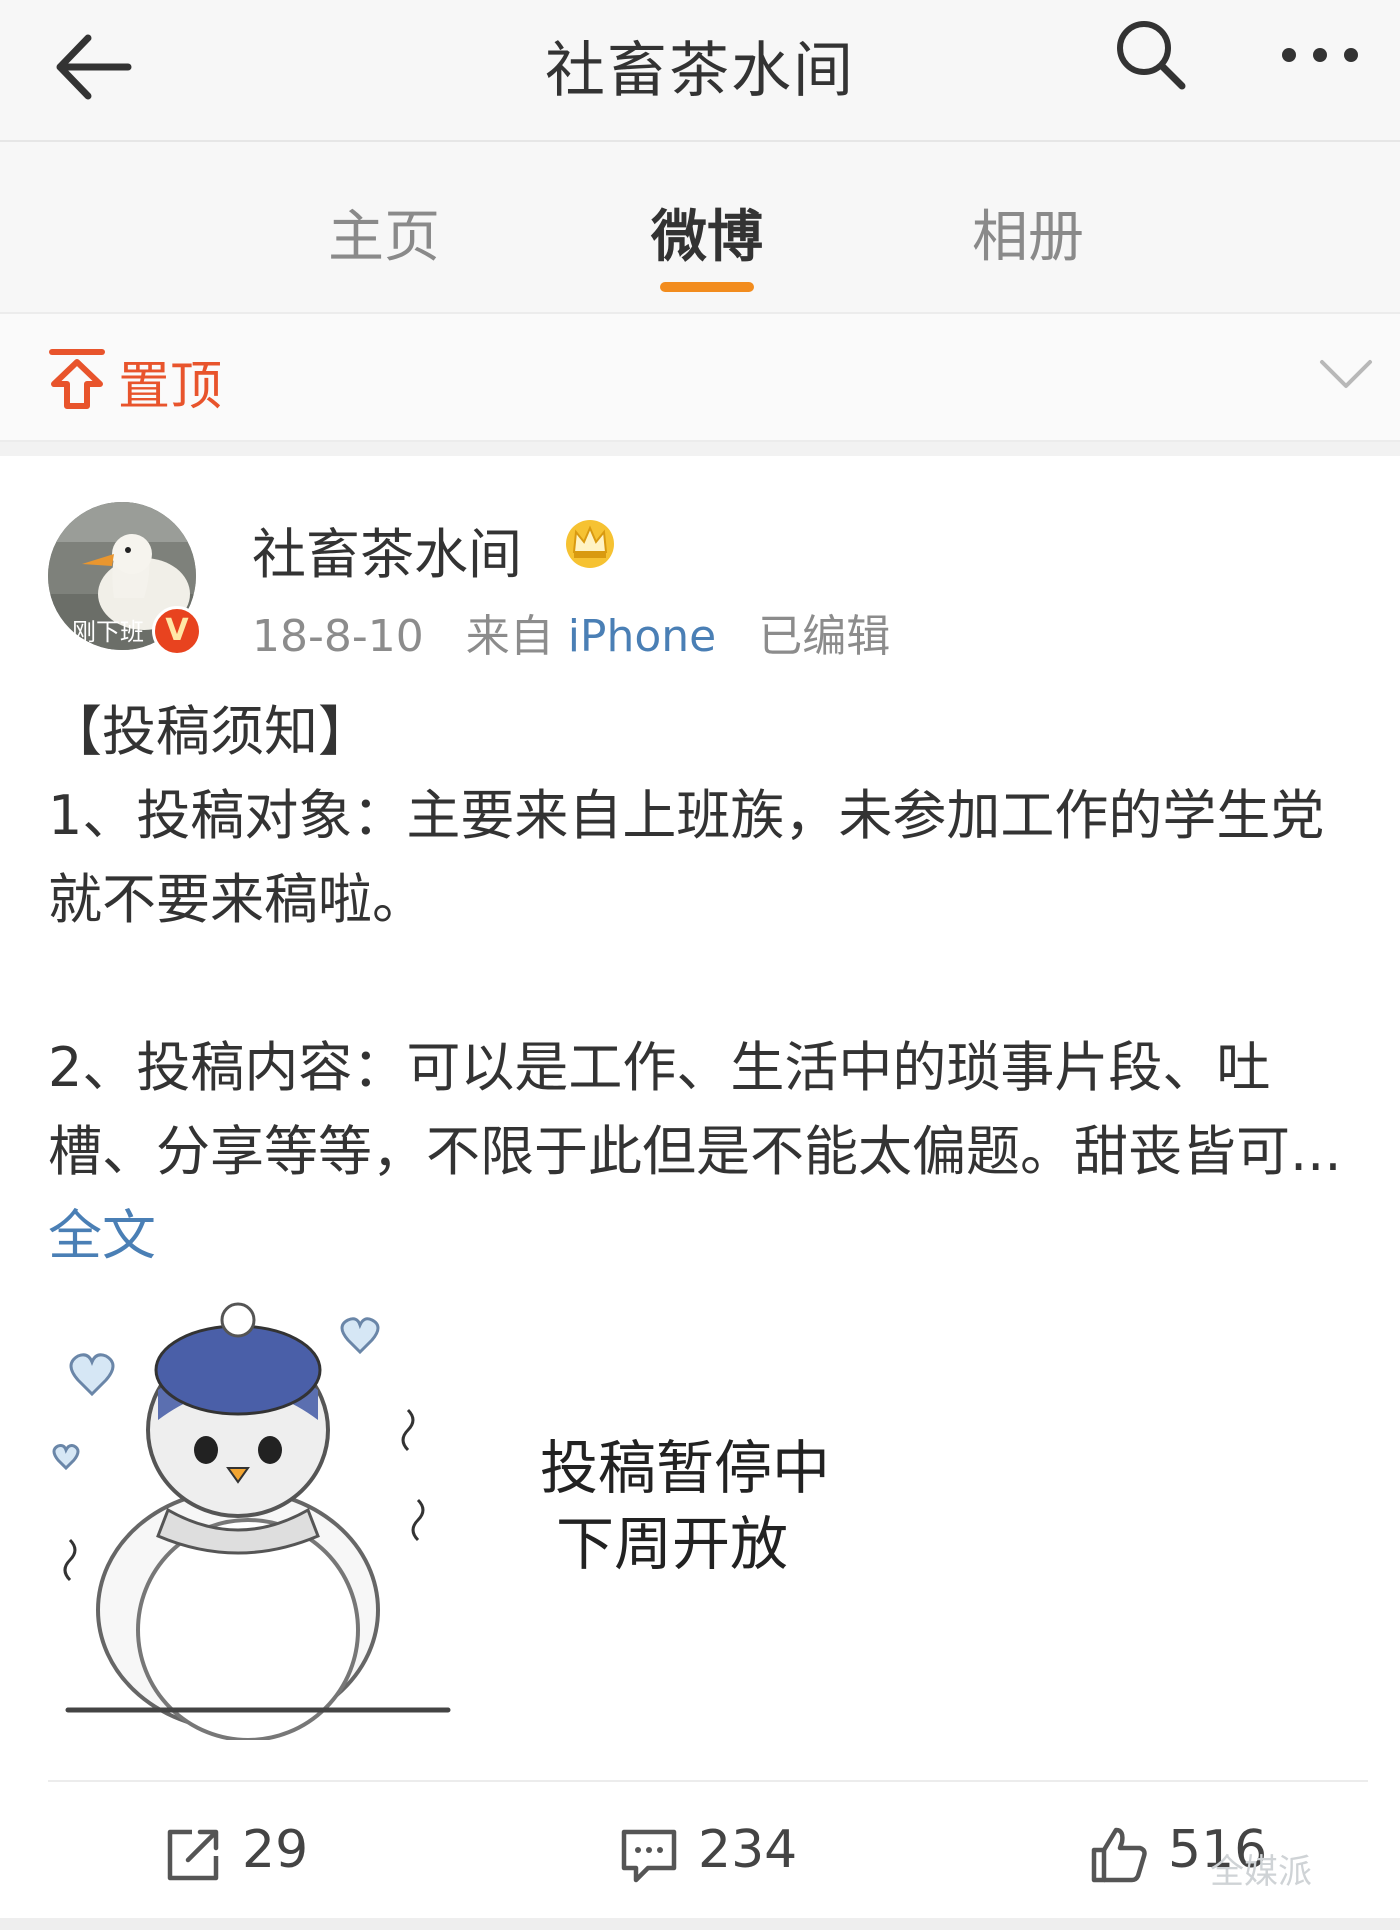  Describe the element at coordinates (1119, 1855) in the screenshot. I see `like-icon` at that location.